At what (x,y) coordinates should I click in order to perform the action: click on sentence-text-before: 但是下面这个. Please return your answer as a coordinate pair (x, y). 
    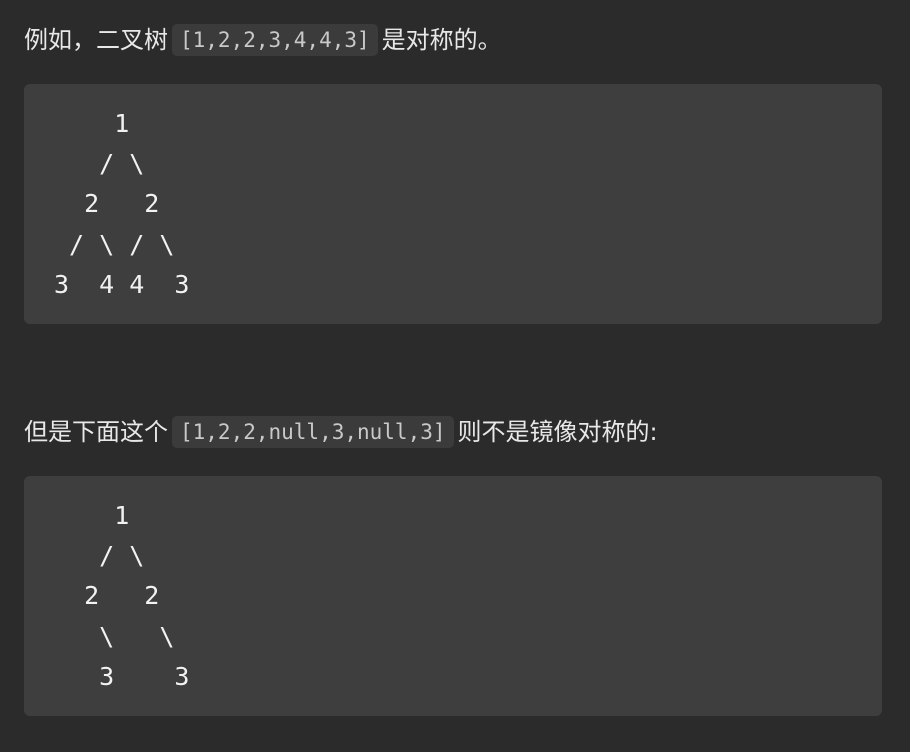
    Looking at the image, I should click on (96, 432).